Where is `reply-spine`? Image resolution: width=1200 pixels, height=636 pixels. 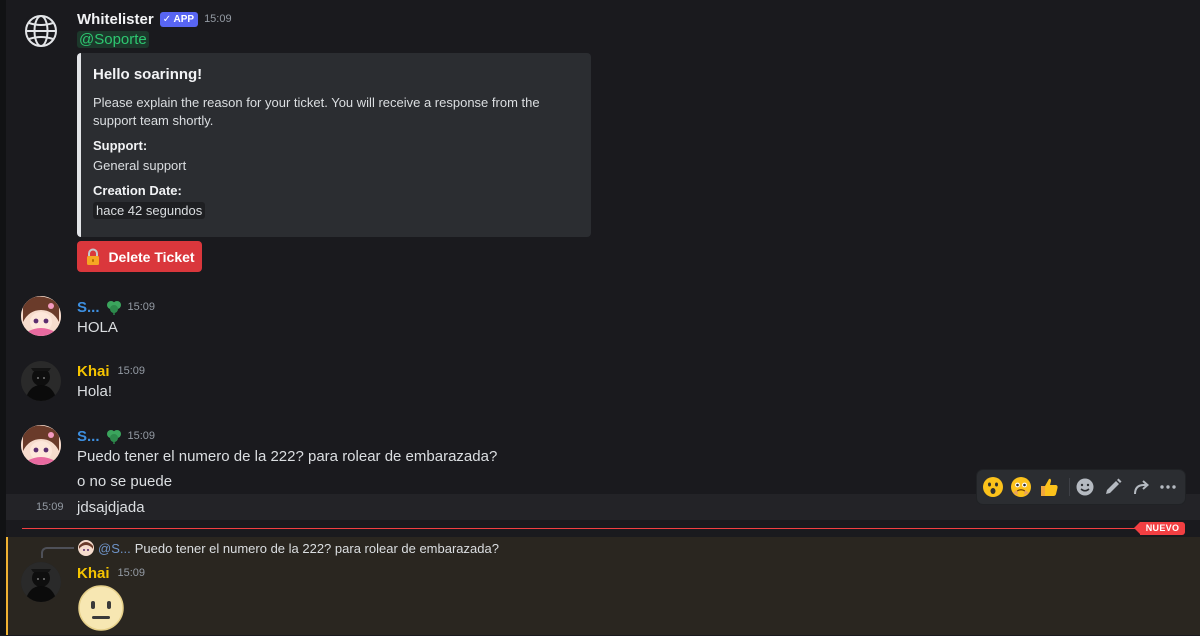
reply-spine is located at coordinates (57, 552).